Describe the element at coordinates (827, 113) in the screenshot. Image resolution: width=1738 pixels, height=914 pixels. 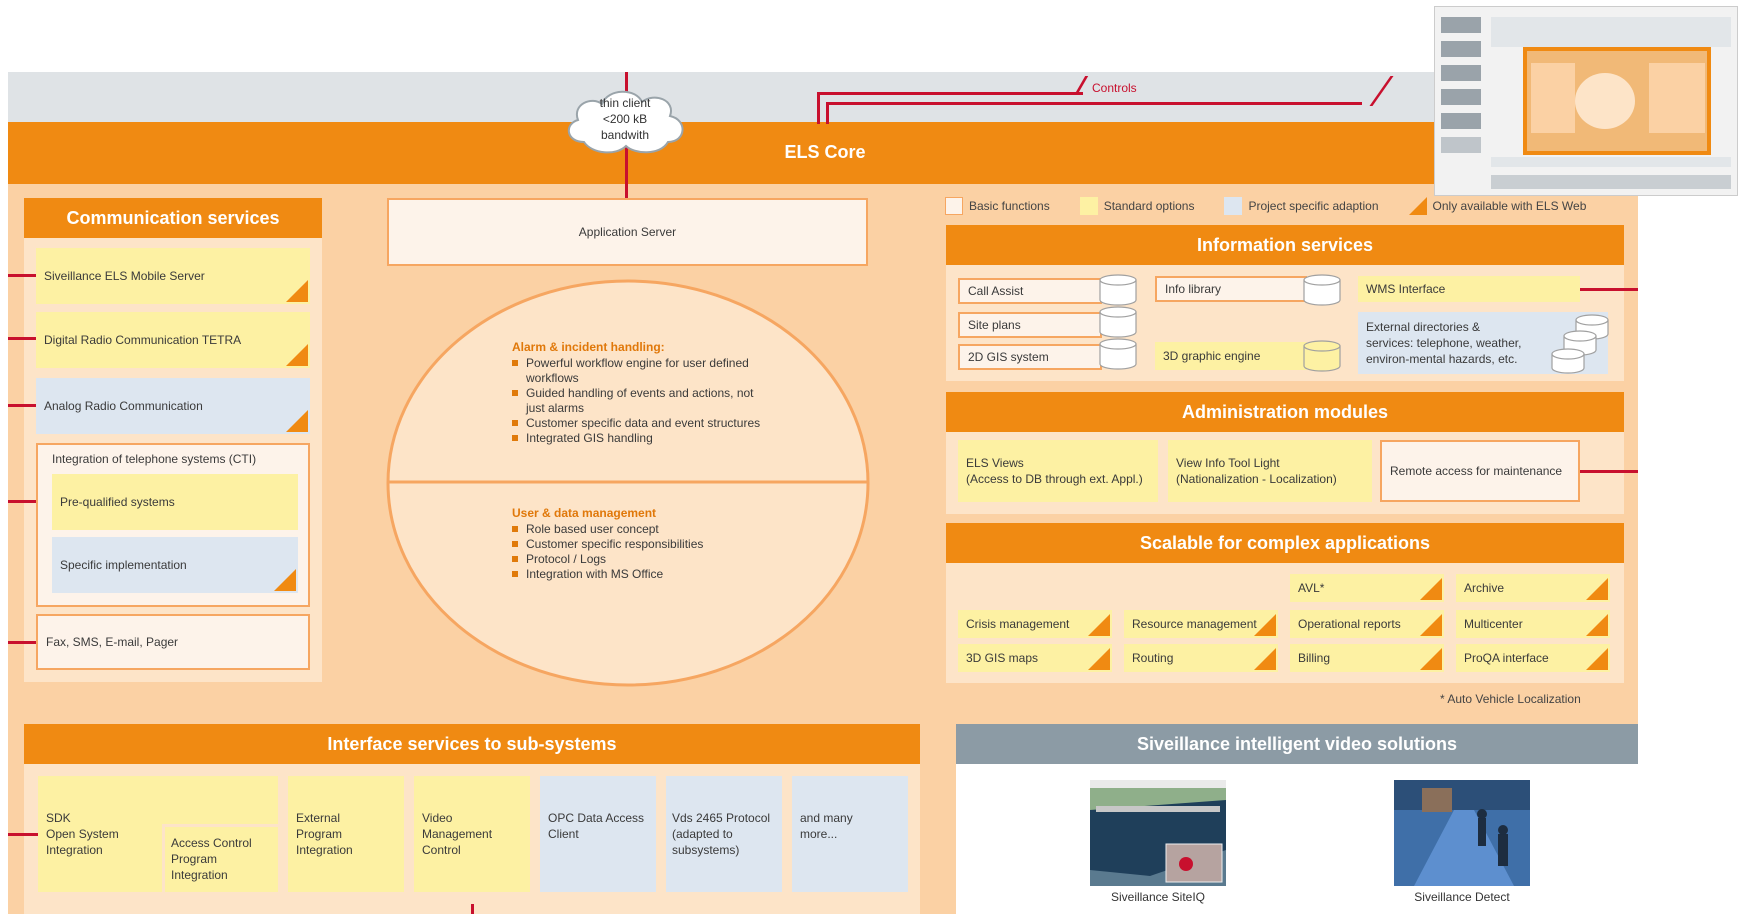
I see `controls-line-b` at that location.